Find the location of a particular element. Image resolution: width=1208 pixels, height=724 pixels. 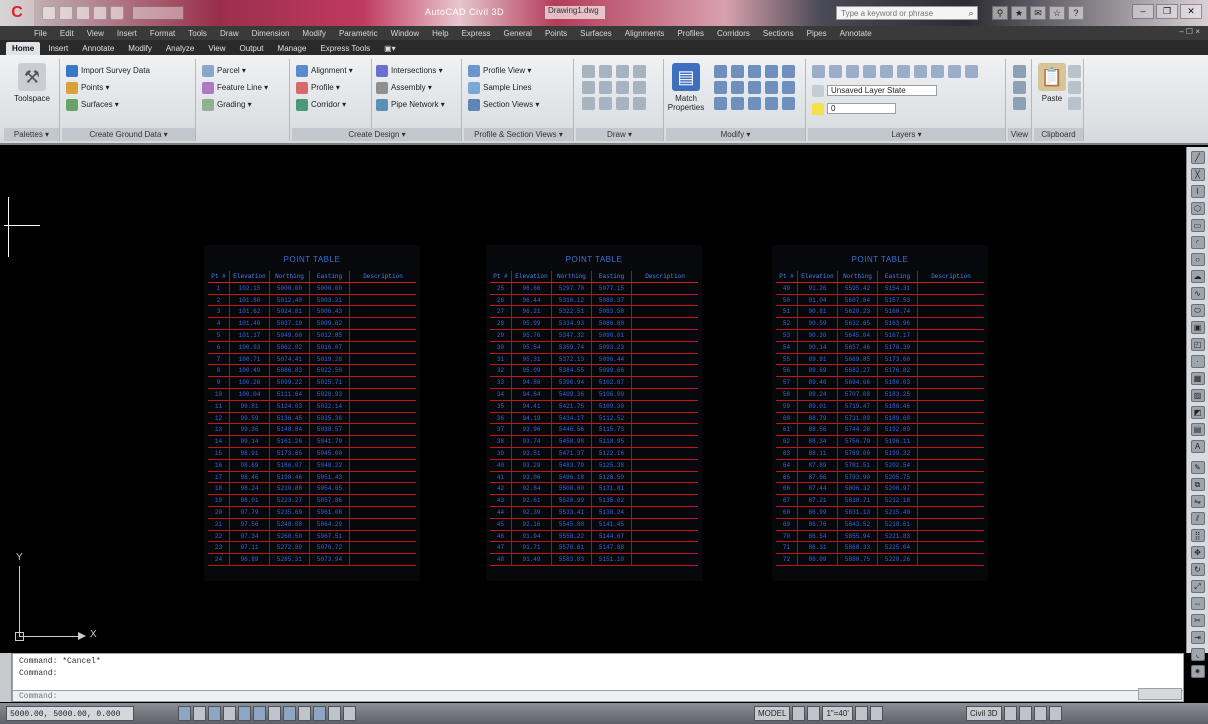

tab-modify: Modify is located at coordinates (140, 48).